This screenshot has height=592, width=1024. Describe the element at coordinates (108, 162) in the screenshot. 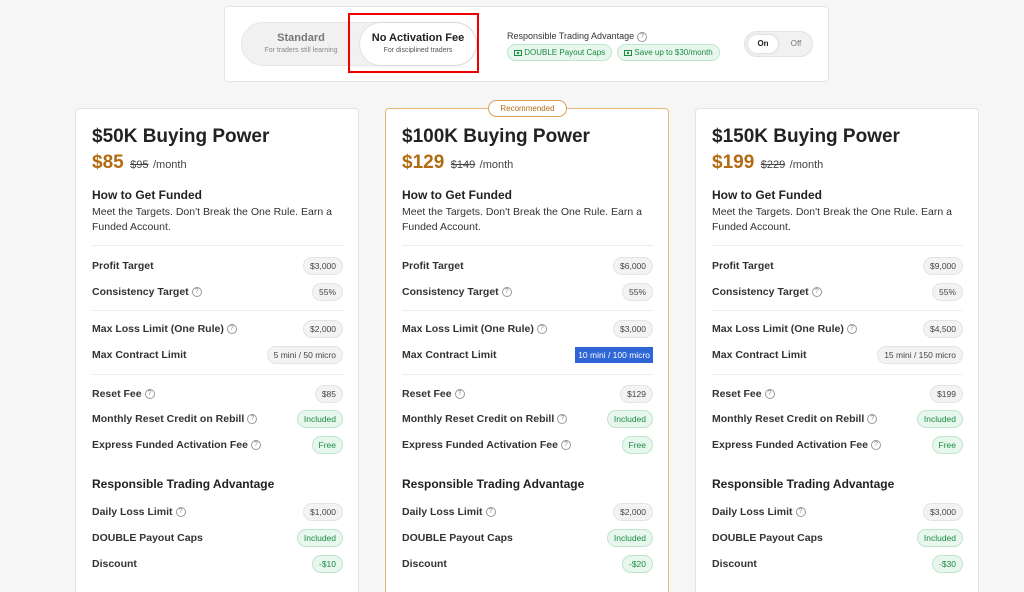

I see `current-price: $85` at that location.